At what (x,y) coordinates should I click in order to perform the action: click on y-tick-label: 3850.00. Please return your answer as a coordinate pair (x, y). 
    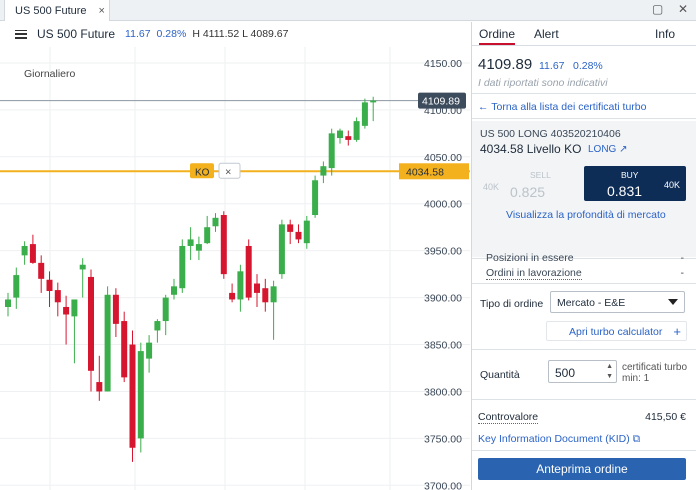
    Looking at the image, I should click on (443, 346).